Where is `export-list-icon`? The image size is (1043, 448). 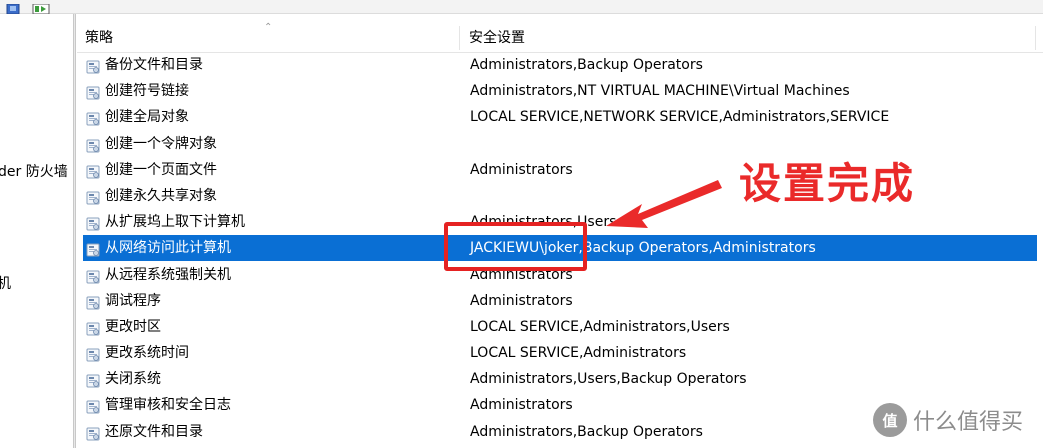
export-list-icon is located at coordinates (41, 7).